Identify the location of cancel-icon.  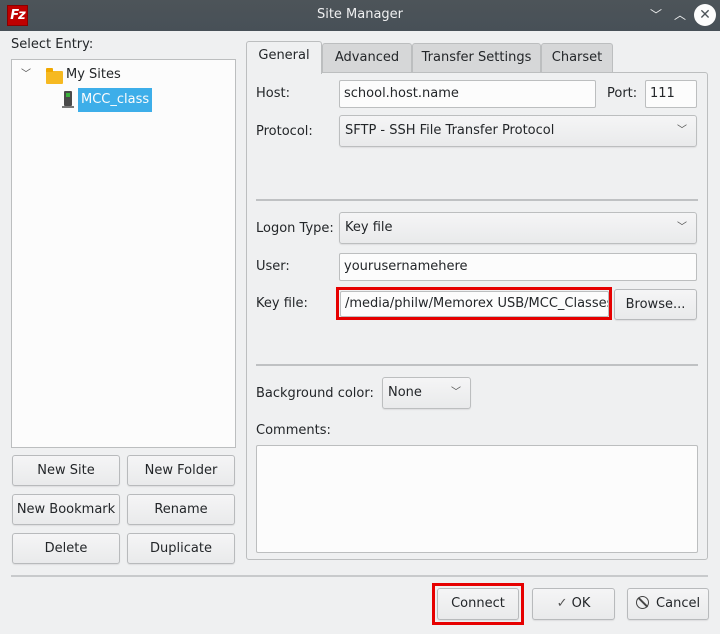
(642, 602).